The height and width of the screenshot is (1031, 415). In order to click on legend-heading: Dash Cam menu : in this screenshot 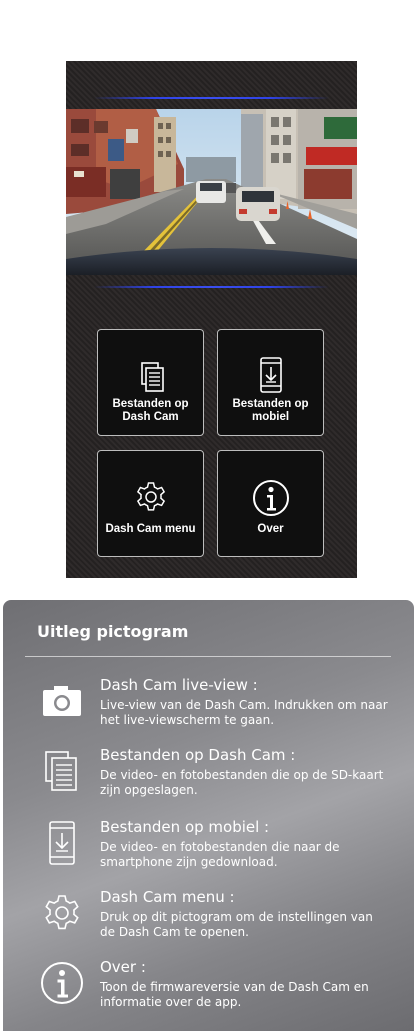, I will do `click(167, 897)`.